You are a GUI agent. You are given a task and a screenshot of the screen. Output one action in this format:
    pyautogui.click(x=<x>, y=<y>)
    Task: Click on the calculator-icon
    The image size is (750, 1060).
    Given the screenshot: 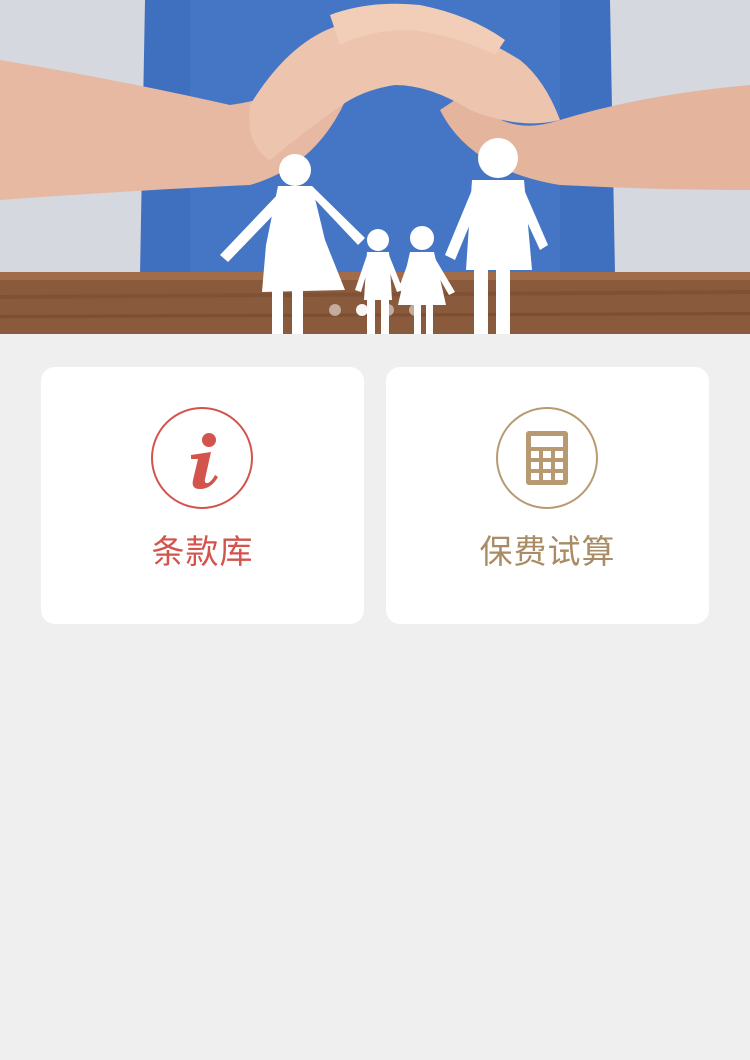 What is the action you would take?
    pyautogui.click(x=547, y=458)
    